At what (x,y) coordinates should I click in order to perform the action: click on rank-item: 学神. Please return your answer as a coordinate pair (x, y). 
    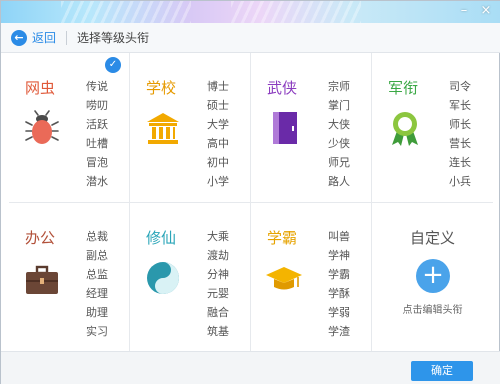
    Looking at the image, I should click on (339, 255).